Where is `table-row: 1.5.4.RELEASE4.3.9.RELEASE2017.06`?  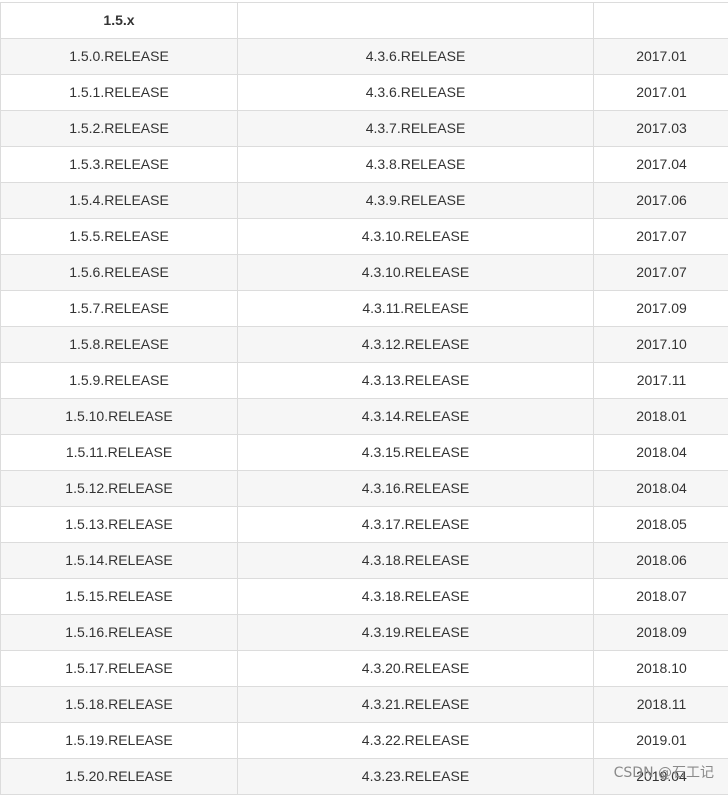 table-row: 1.5.4.RELEASE4.3.9.RELEASE2017.06 is located at coordinates (364, 201).